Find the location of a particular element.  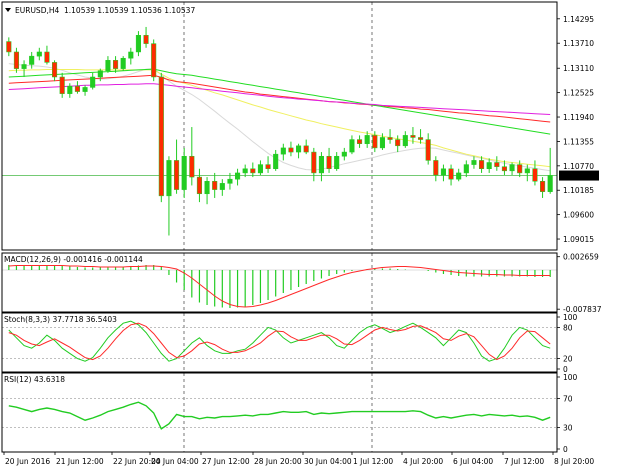

time-tick-label: 20 Jun 2016 is located at coordinates (27, 461).